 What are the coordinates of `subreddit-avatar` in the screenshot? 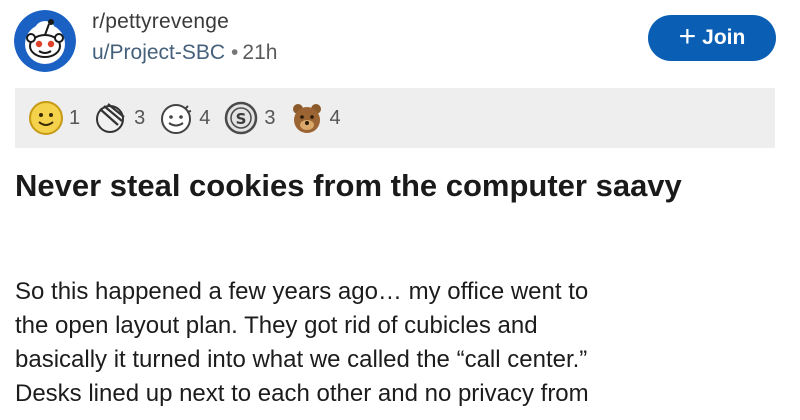 It's located at (45, 41).